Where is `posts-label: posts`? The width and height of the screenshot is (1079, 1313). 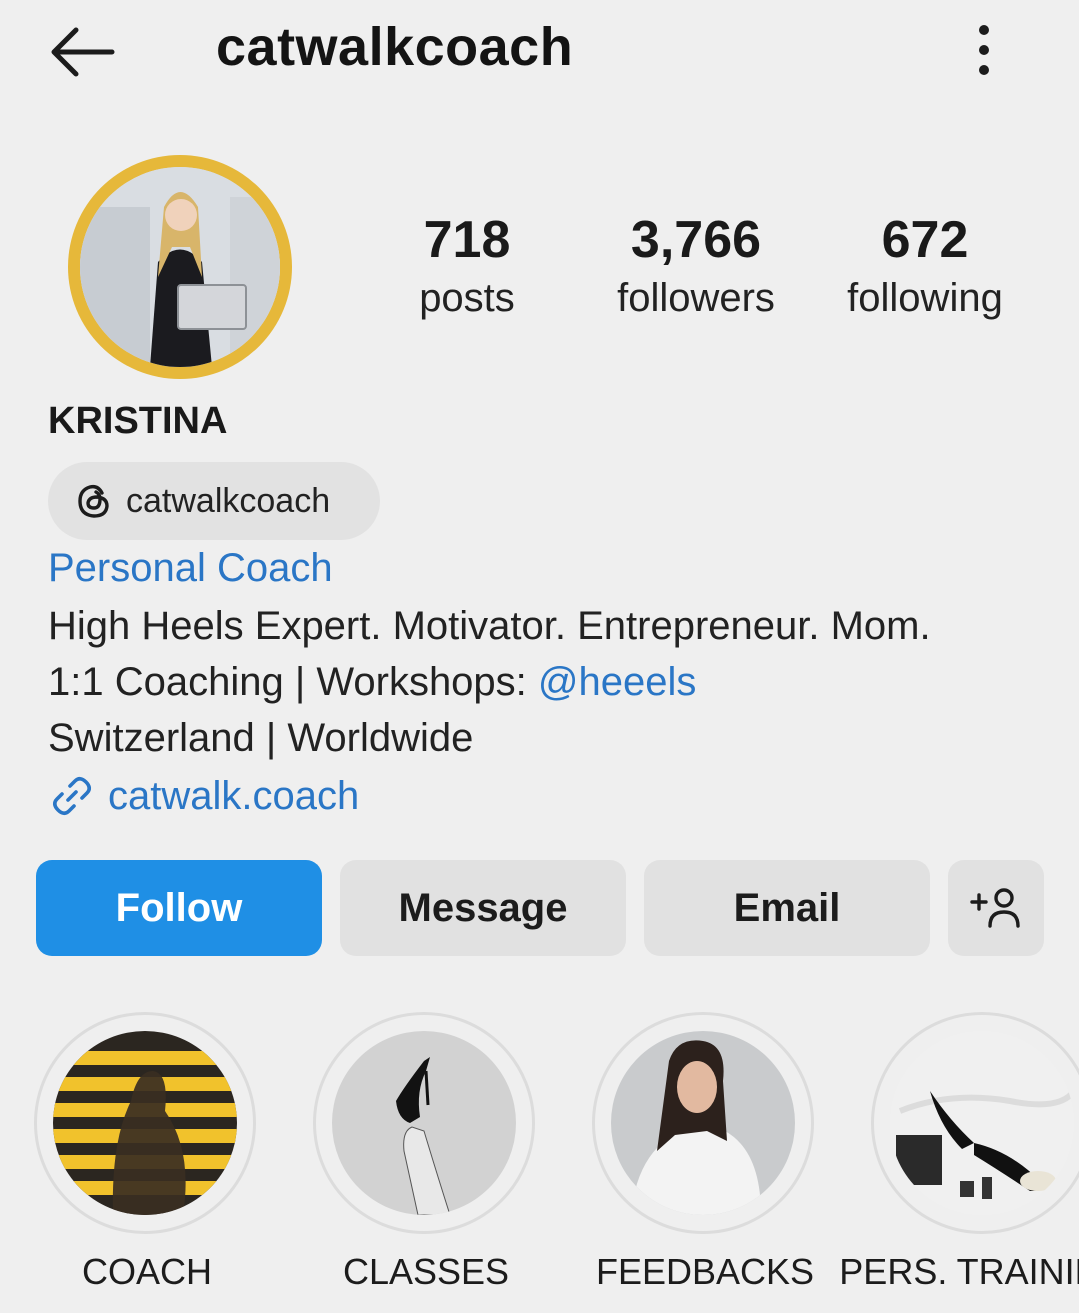
posts-label: posts is located at coordinates (467, 298).